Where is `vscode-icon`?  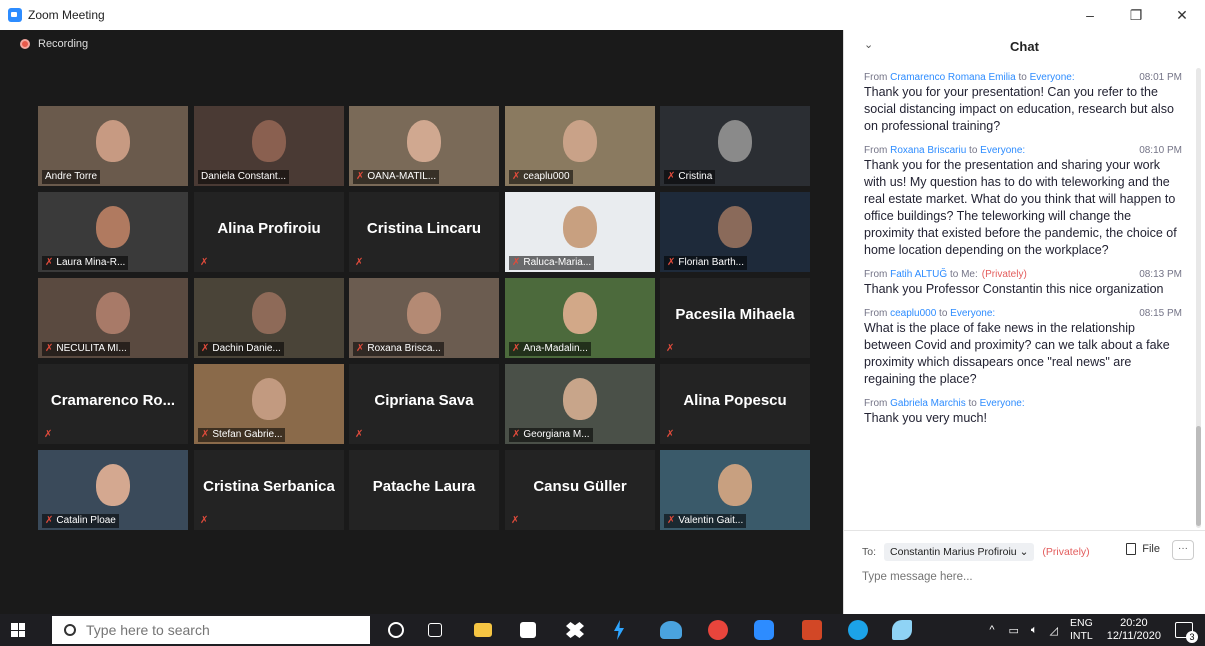
vscode-icon is located at coordinates (619, 630).